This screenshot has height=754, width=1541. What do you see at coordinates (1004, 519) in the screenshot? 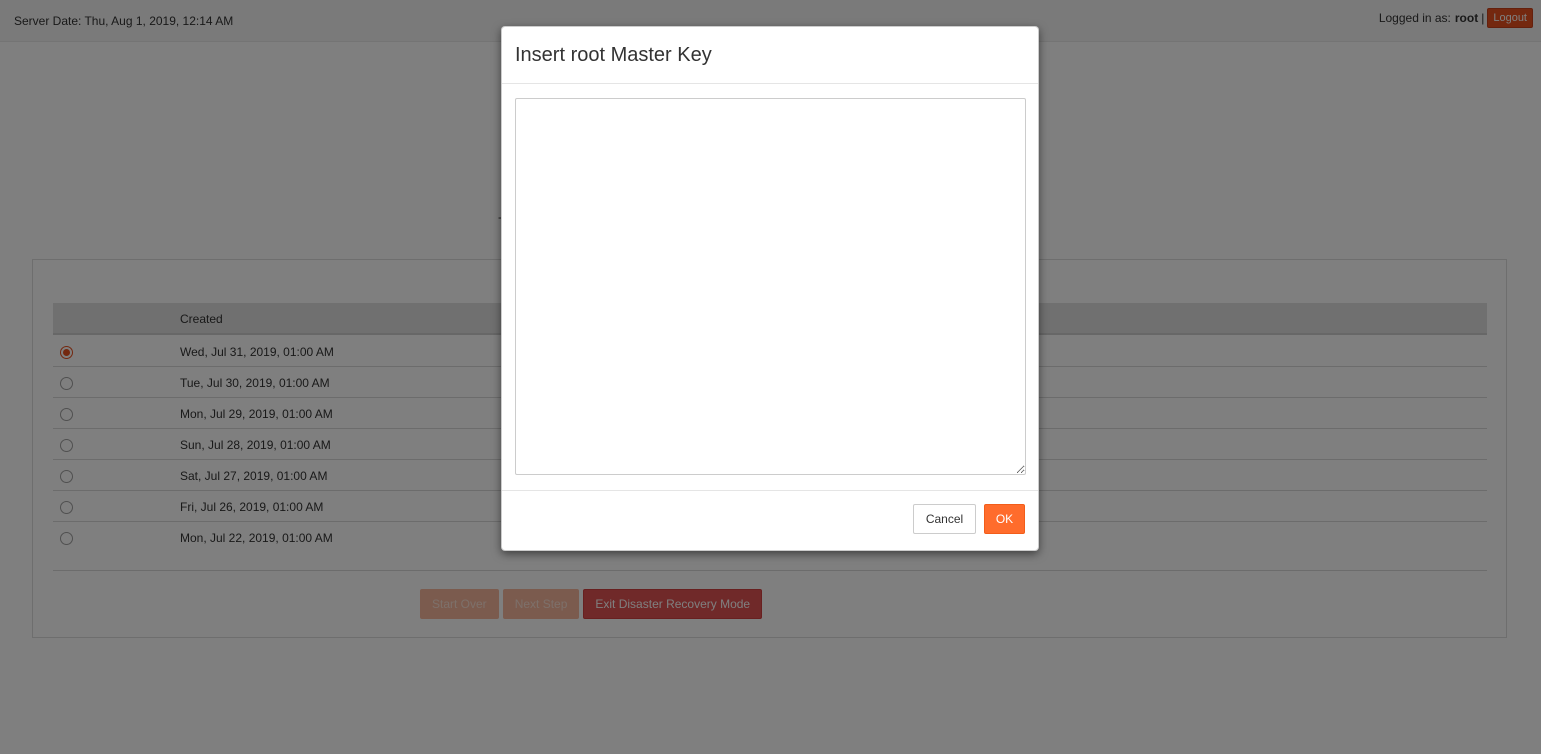
I see `ok-button: OK` at bounding box center [1004, 519].